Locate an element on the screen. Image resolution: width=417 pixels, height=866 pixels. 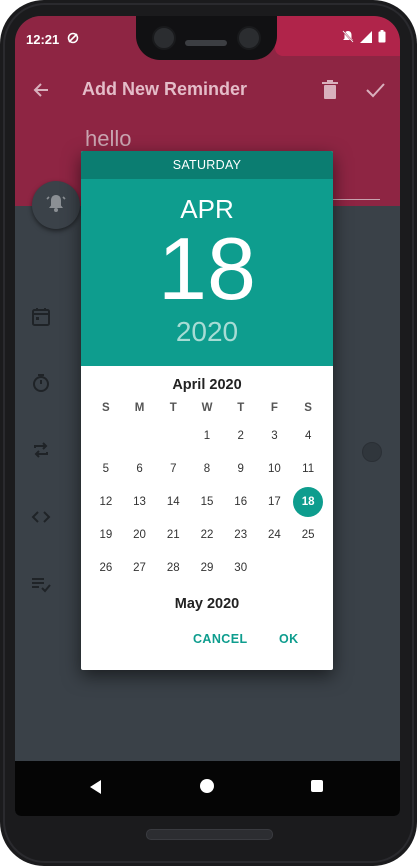
calendar-day-number: 25 is located at coordinates (308, 534).